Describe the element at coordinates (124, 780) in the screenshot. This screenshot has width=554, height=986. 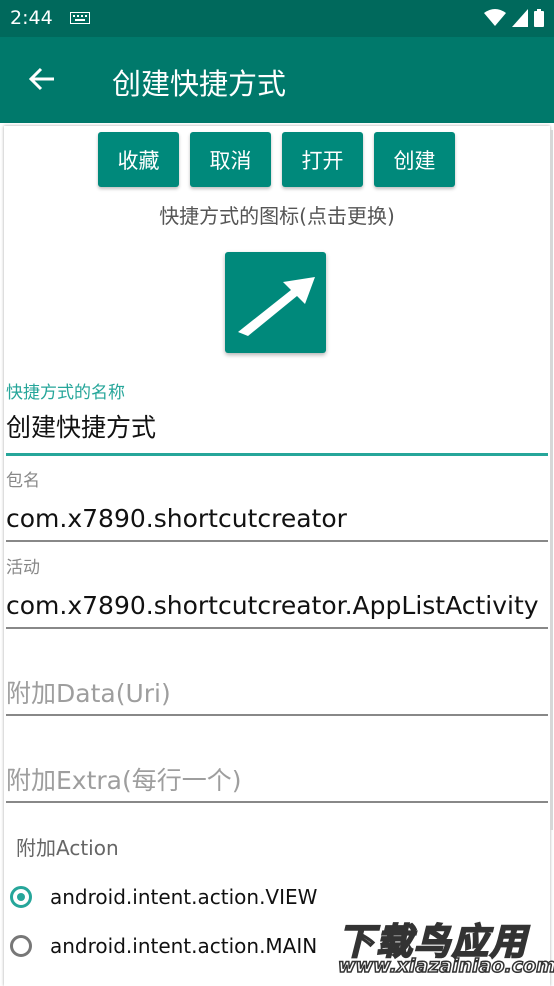
I see `extra-placeholder: 附加Extra(每行一个)` at that location.